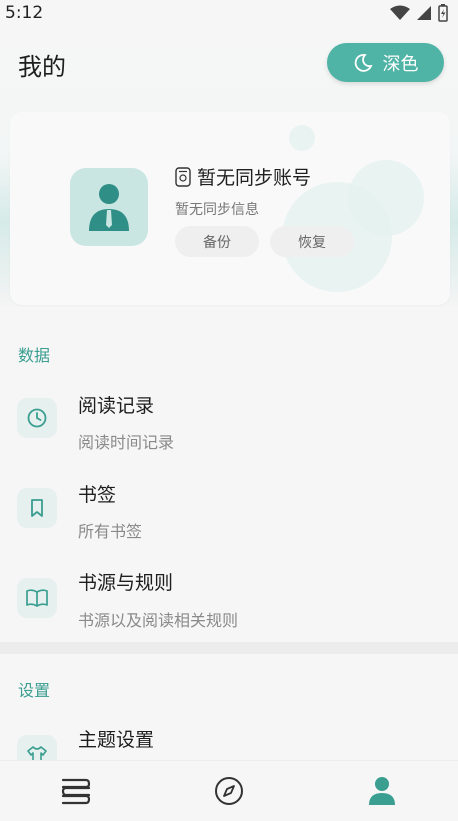 This screenshot has width=458, height=821. What do you see at coordinates (424, 13) in the screenshot?
I see `signal-icon` at bounding box center [424, 13].